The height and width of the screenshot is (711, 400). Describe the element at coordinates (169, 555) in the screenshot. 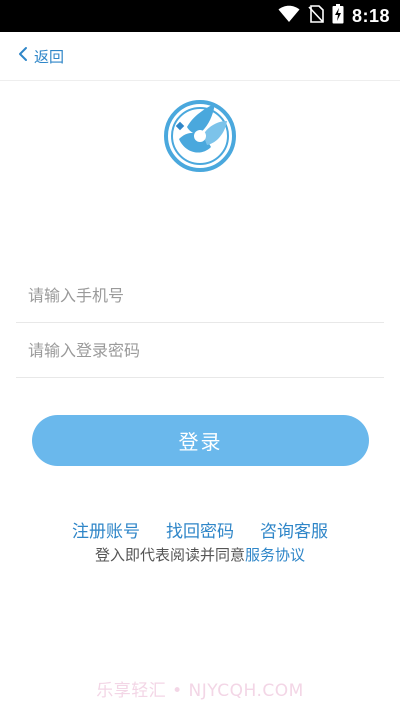

I see `agreement-prefix: 登入即代表阅读并同意` at that location.